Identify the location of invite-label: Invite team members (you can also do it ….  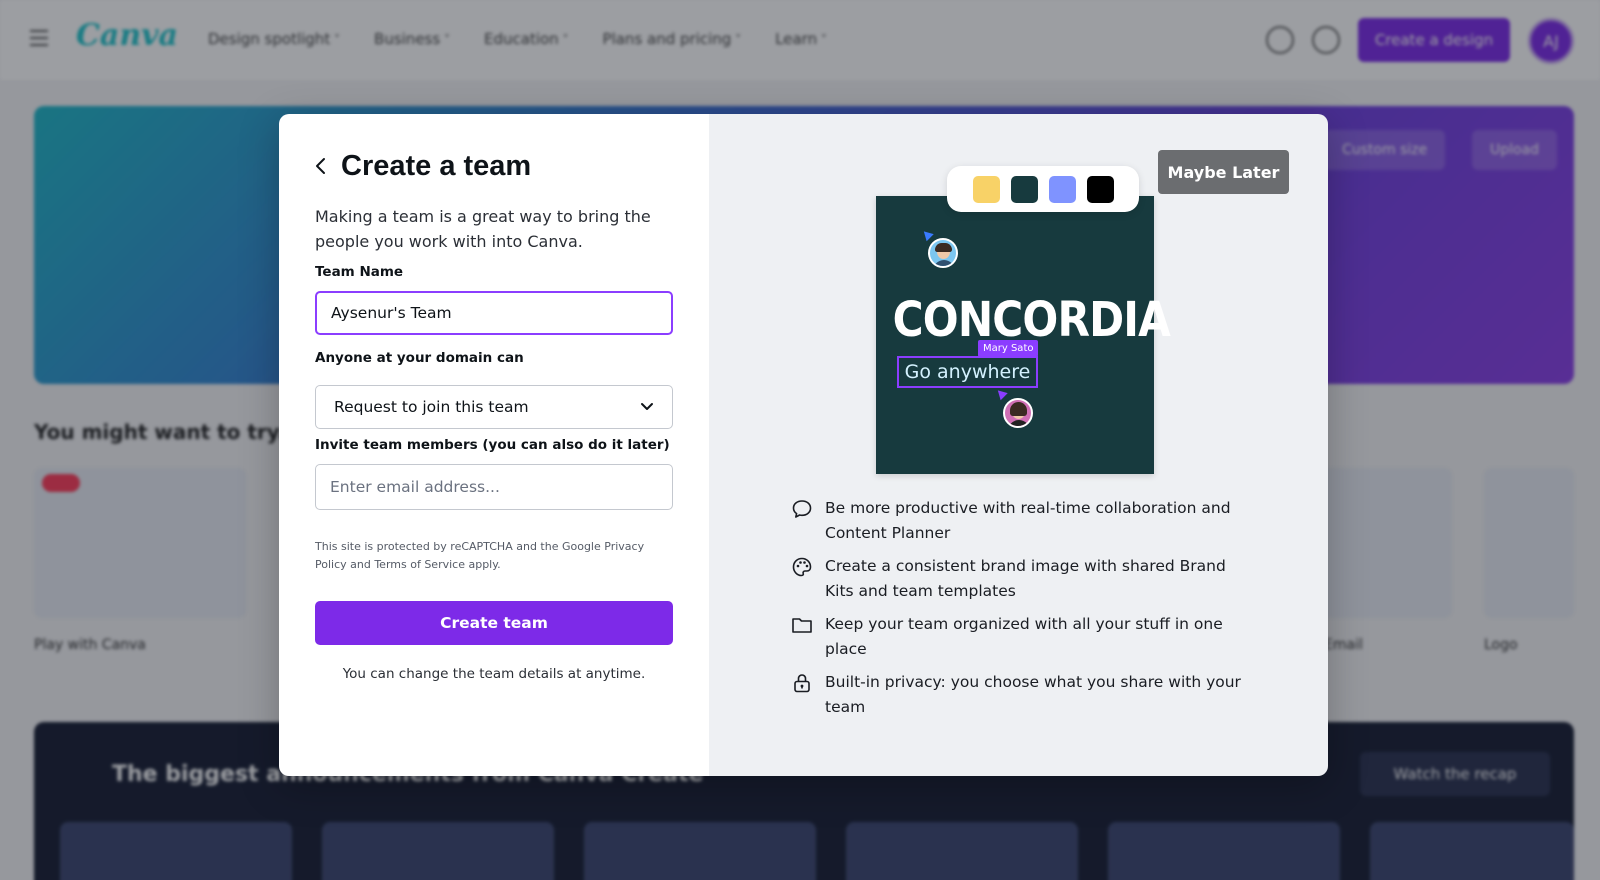
(492, 445).